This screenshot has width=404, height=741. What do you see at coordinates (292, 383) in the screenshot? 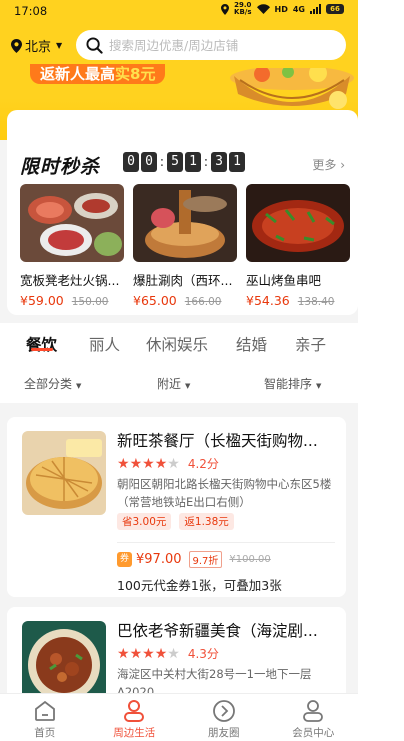
I see `filter-sort: 智能排序 ▼` at bounding box center [292, 383].